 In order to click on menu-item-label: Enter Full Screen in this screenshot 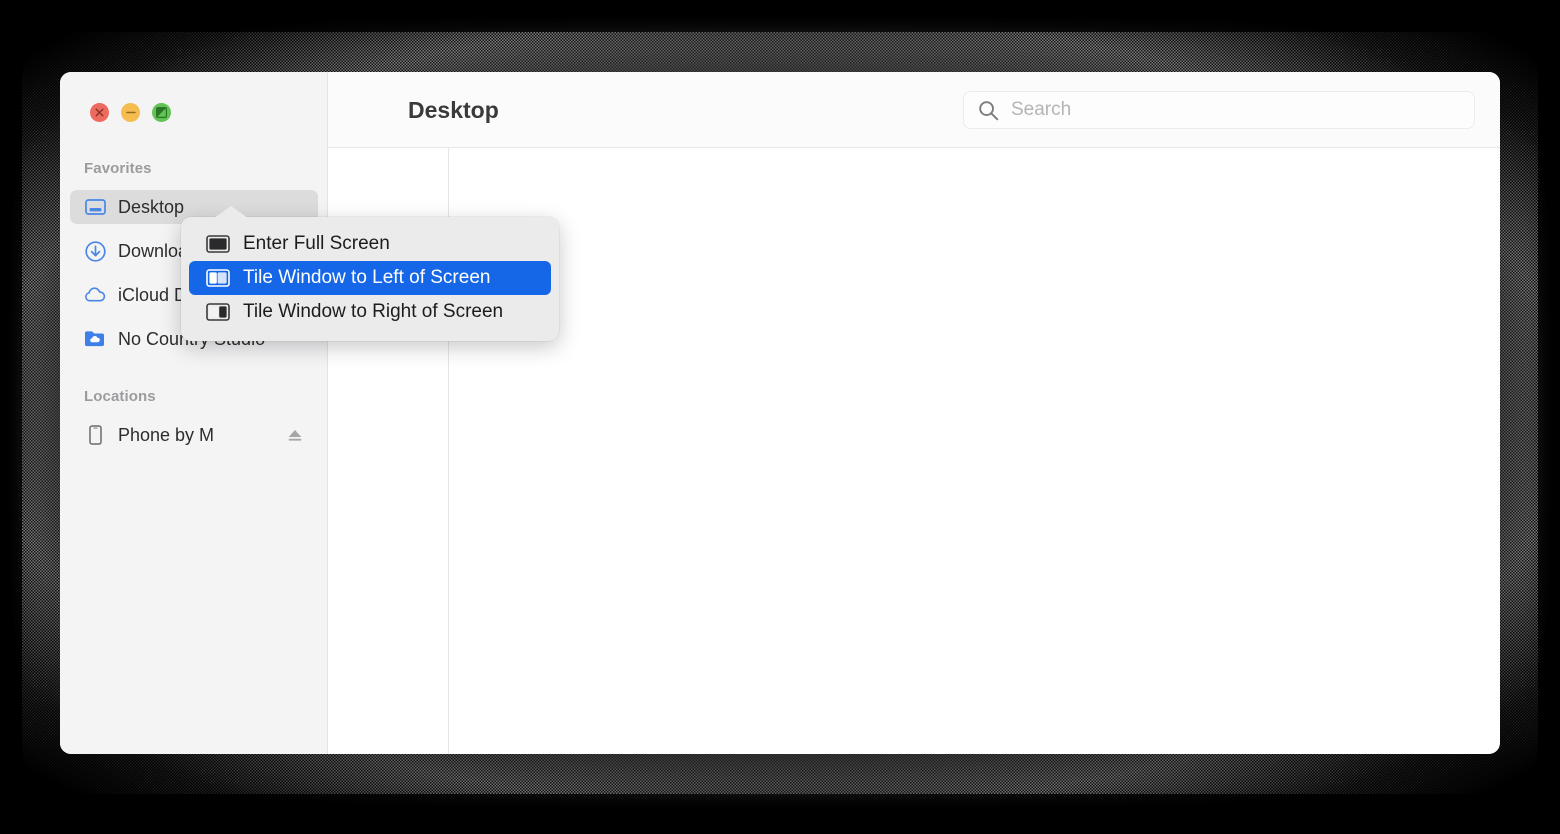, I will do `click(316, 243)`.